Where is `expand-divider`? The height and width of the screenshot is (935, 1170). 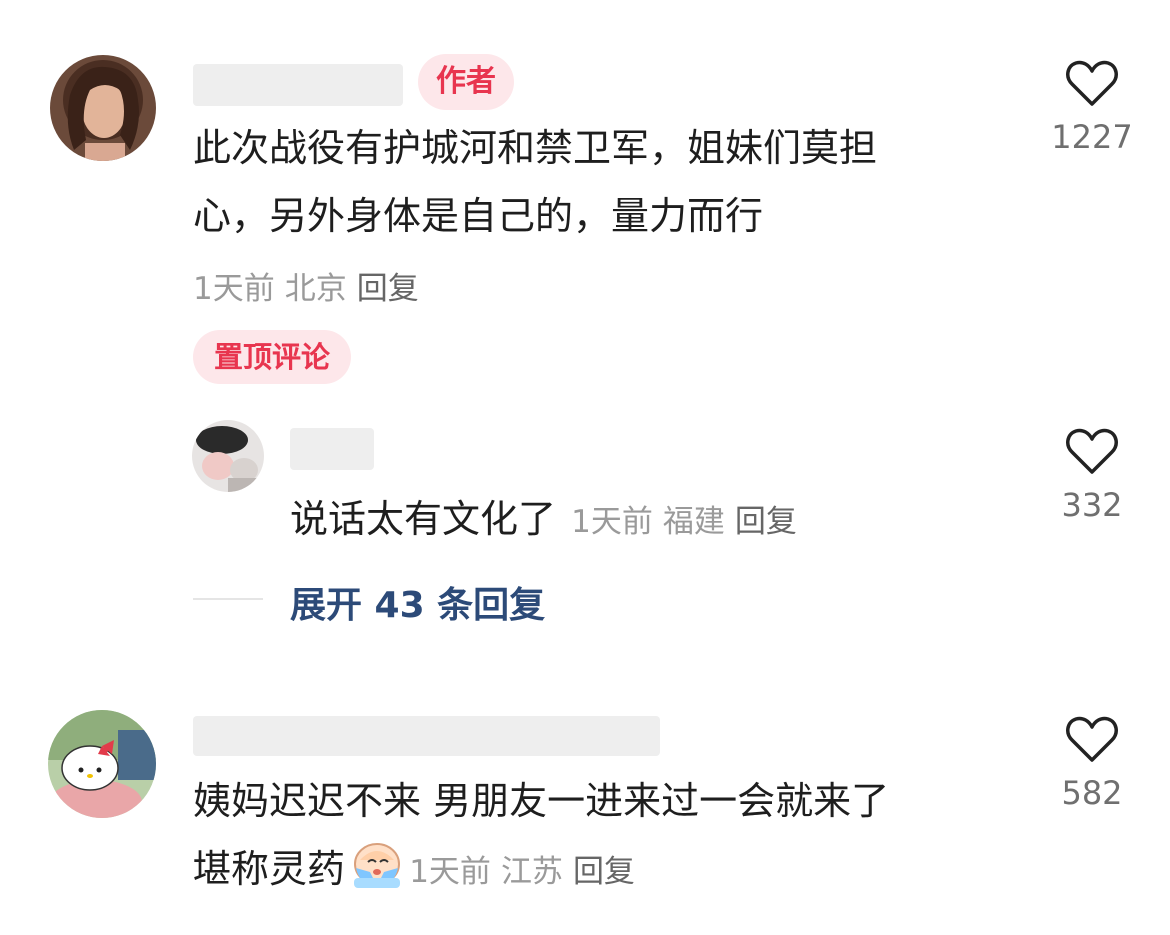
expand-divider is located at coordinates (228, 599).